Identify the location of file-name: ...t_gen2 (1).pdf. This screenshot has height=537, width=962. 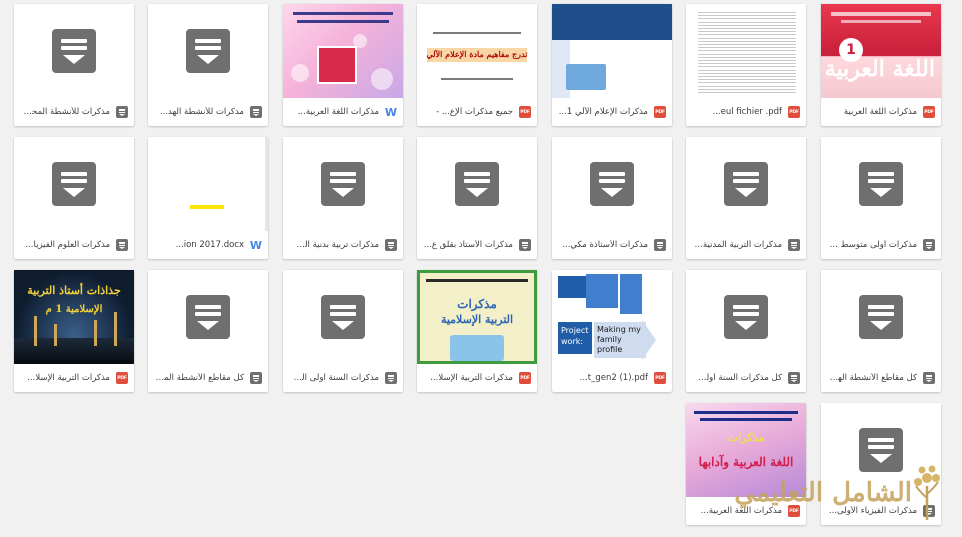
(613, 378).